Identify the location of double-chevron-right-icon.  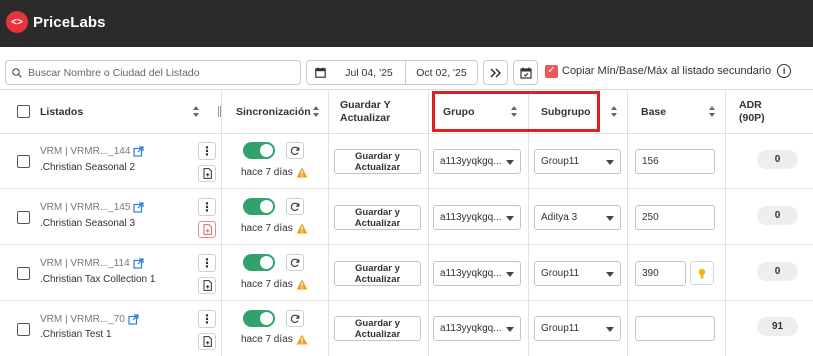
(495, 72).